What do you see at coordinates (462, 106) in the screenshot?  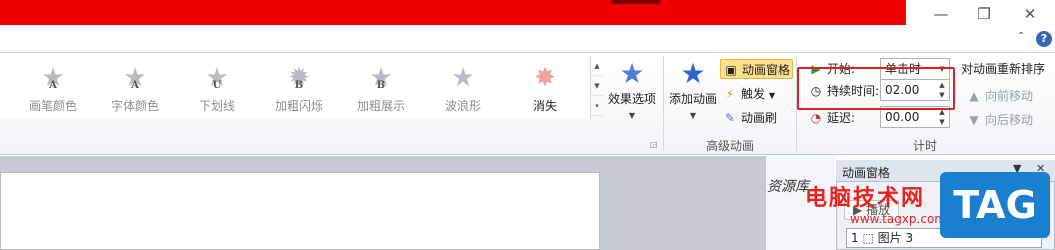 I see `effect-label: 波浪形` at bounding box center [462, 106].